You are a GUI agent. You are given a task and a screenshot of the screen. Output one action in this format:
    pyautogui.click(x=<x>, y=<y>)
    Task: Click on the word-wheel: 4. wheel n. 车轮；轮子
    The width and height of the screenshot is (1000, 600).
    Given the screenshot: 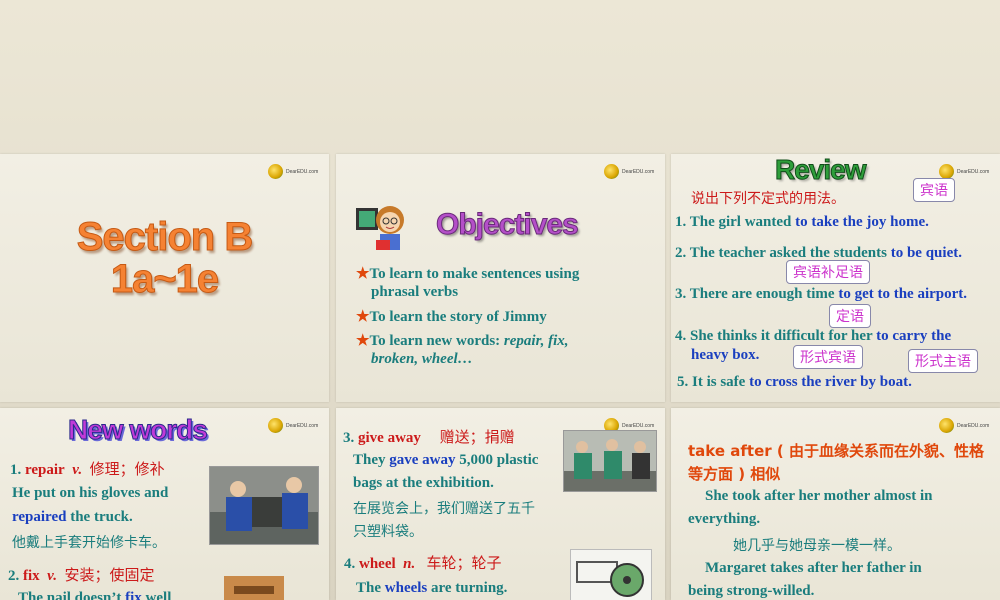 What is the action you would take?
    pyautogui.click(x=423, y=563)
    